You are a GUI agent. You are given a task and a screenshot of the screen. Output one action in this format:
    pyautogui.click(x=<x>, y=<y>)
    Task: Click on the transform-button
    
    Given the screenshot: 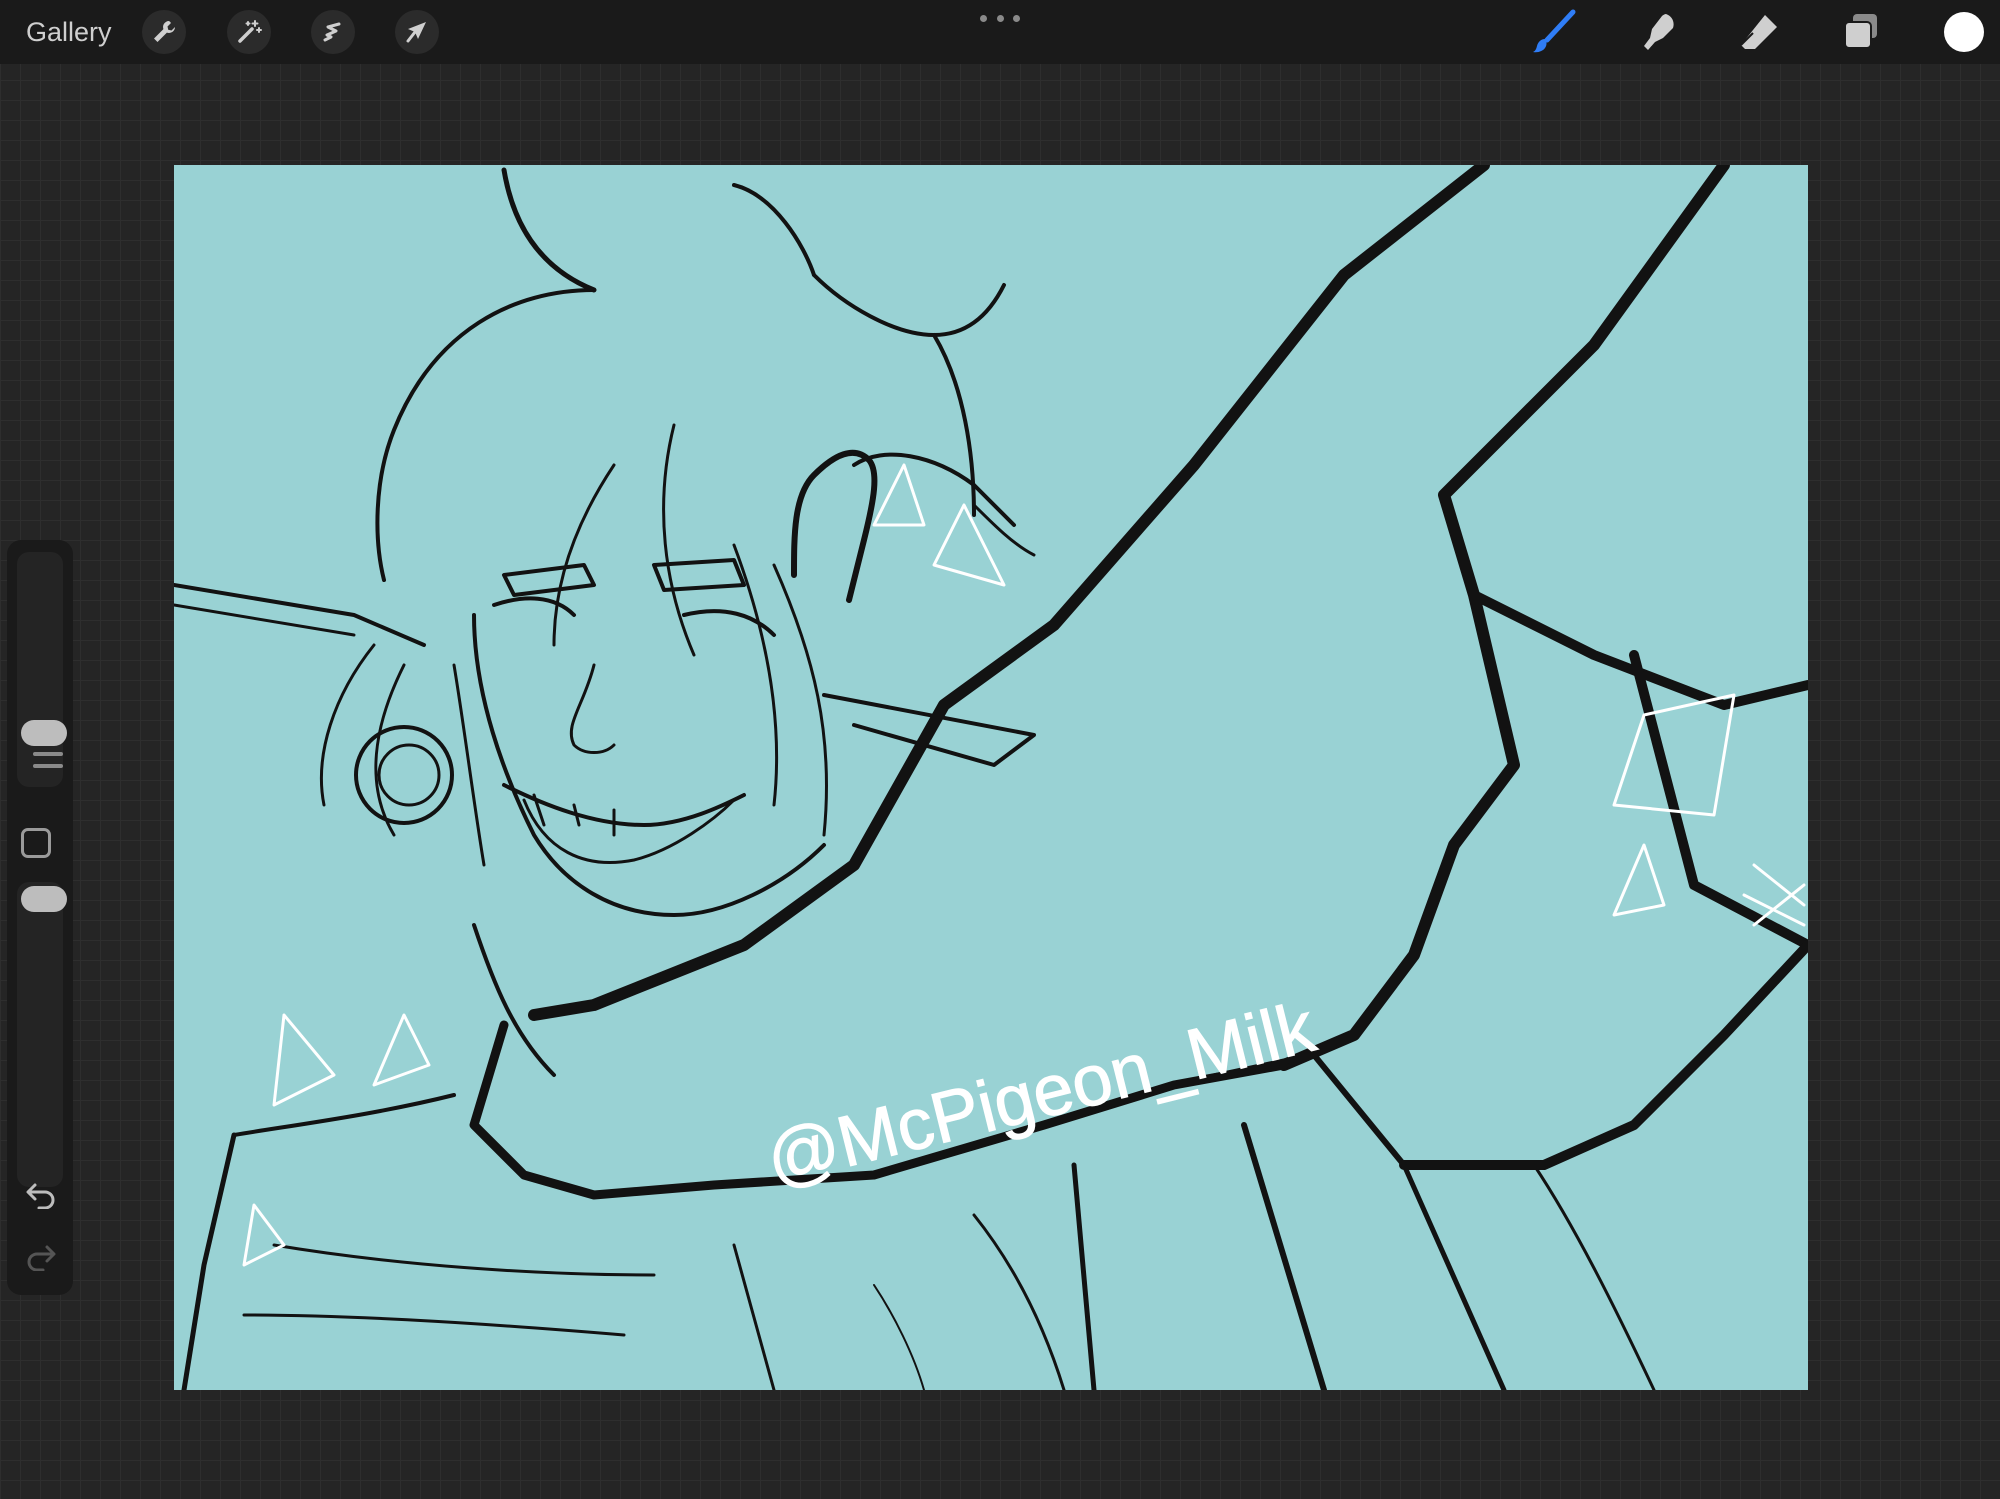 What is the action you would take?
    pyautogui.click(x=417, y=32)
    